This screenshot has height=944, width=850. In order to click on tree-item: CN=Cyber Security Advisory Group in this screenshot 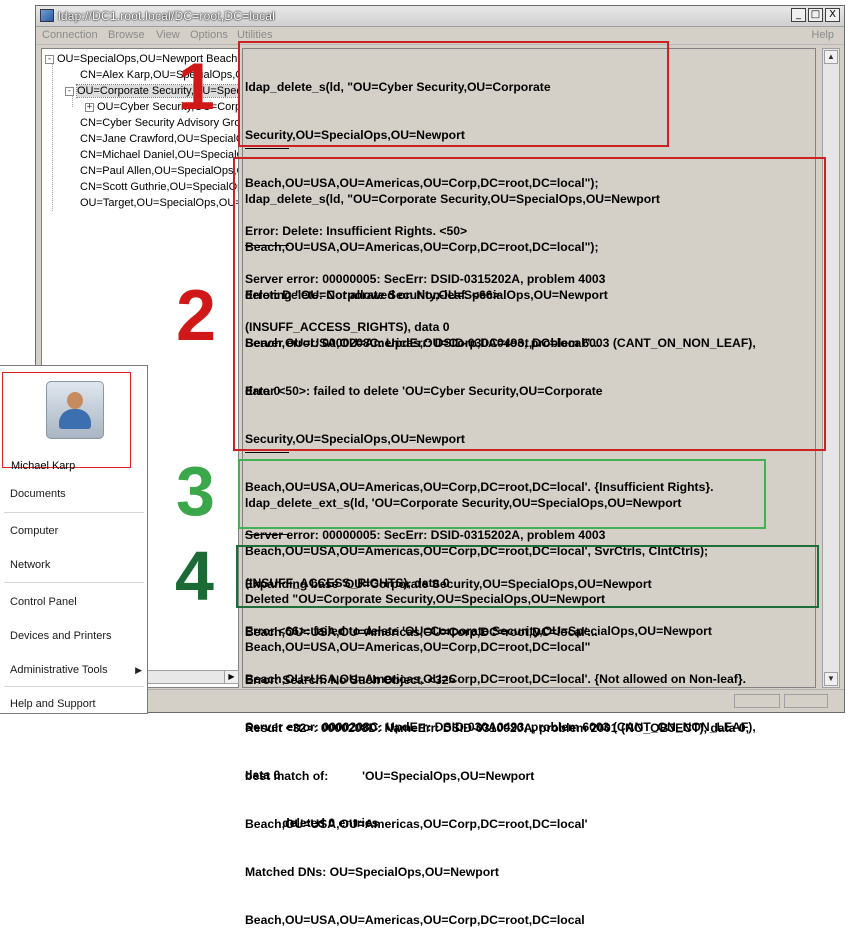, I will do `click(159, 123)`.